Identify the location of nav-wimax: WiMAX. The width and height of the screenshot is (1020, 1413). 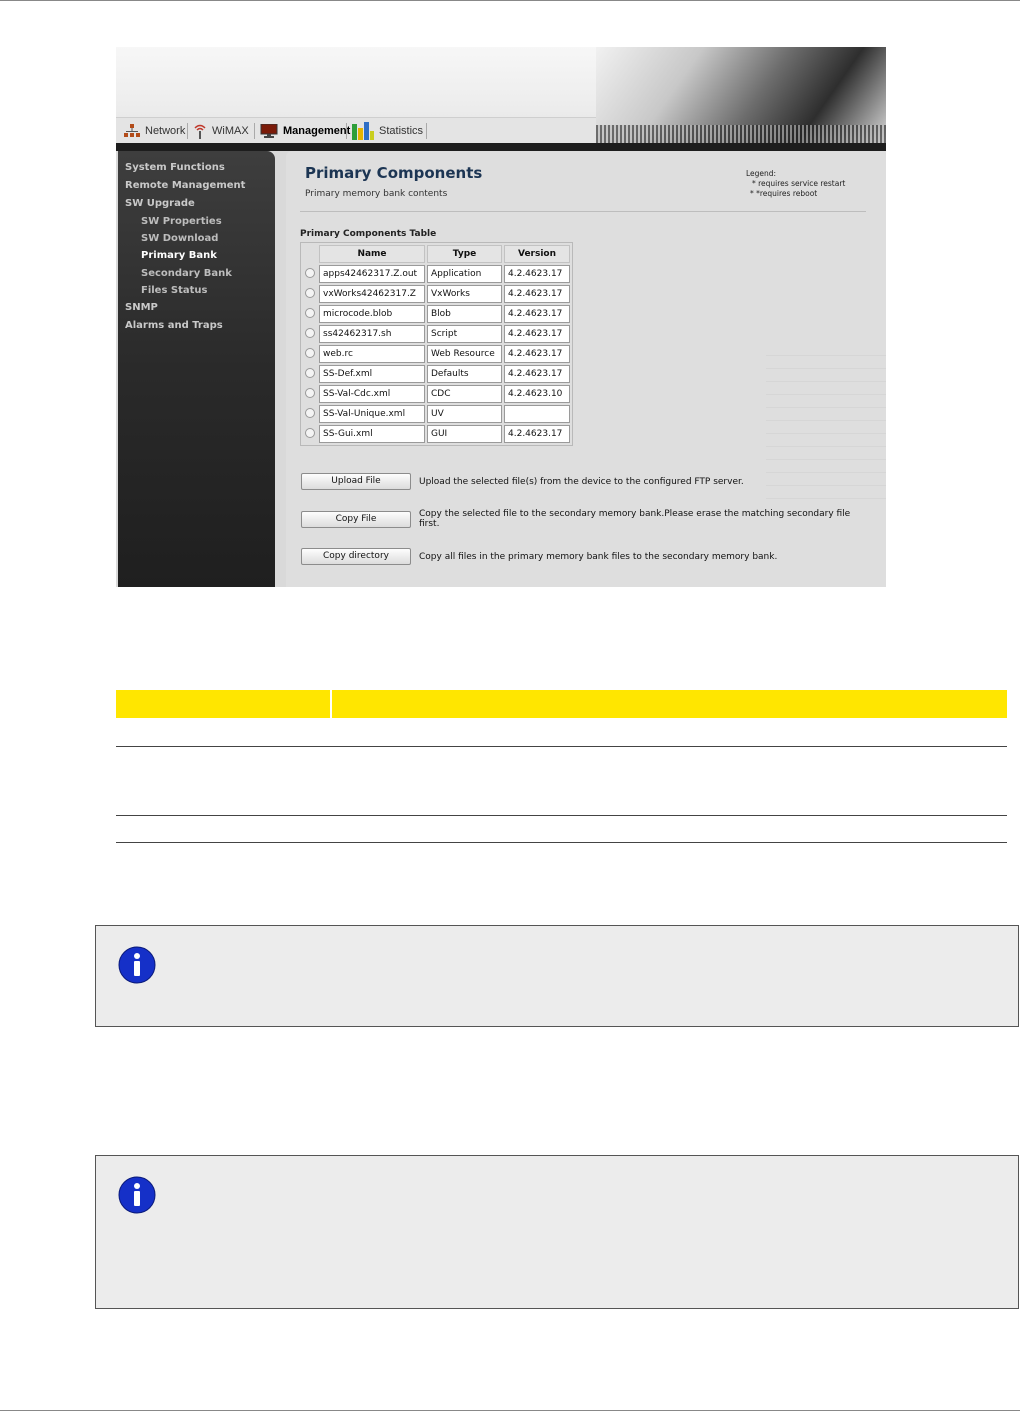
(221, 131).